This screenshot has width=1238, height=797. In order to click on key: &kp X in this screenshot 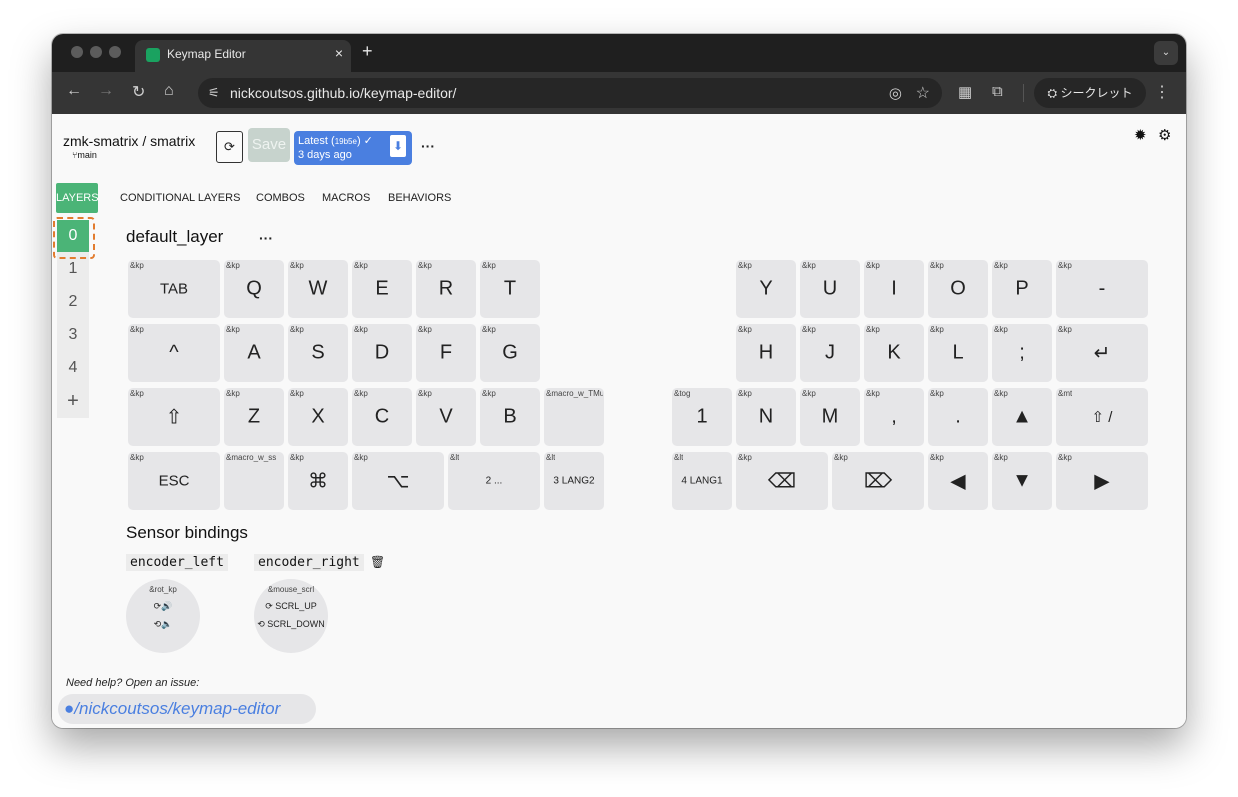, I will do `click(318, 417)`.